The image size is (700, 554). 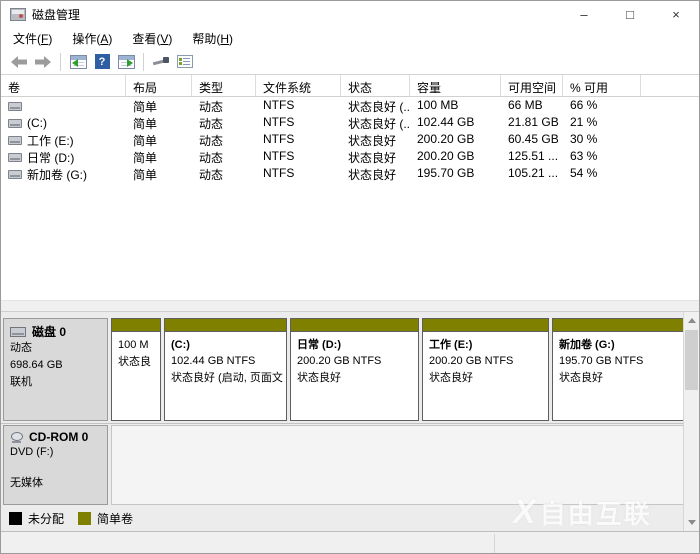 What do you see at coordinates (584, 139) in the screenshot?
I see `volume-pct-free: 30 %` at bounding box center [584, 139].